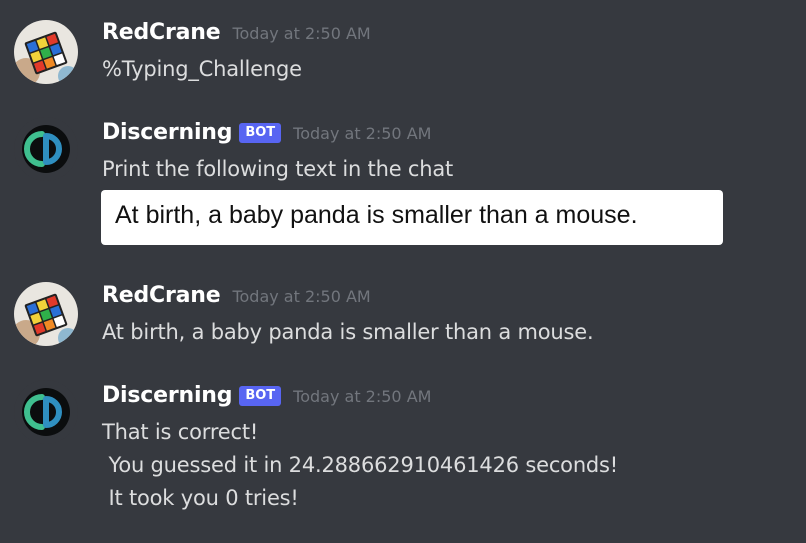 This screenshot has width=806, height=543. What do you see at coordinates (202, 69) in the screenshot?
I see `message-text: %Typing_Challenge` at bounding box center [202, 69].